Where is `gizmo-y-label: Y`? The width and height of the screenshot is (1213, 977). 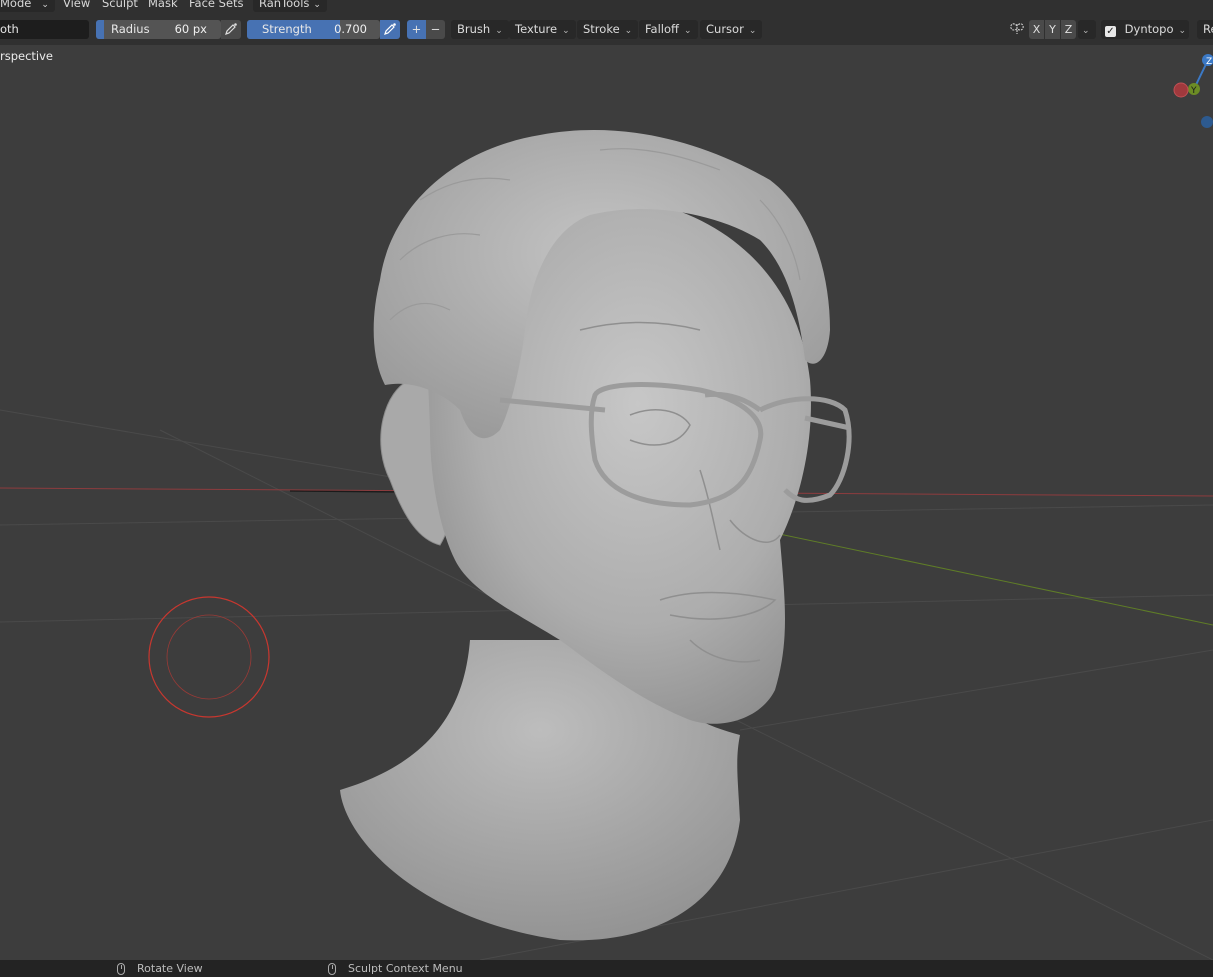 gizmo-y-label: Y is located at coordinates (1193, 91).